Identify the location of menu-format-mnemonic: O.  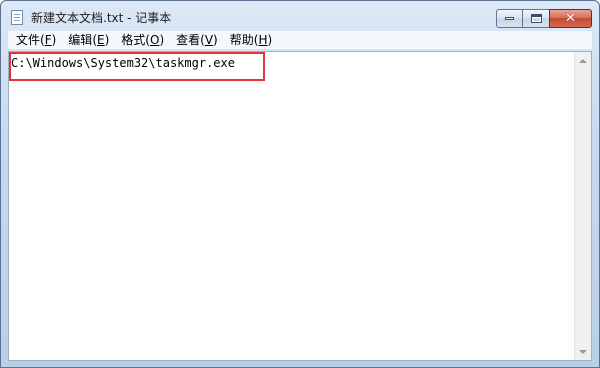
(154, 39).